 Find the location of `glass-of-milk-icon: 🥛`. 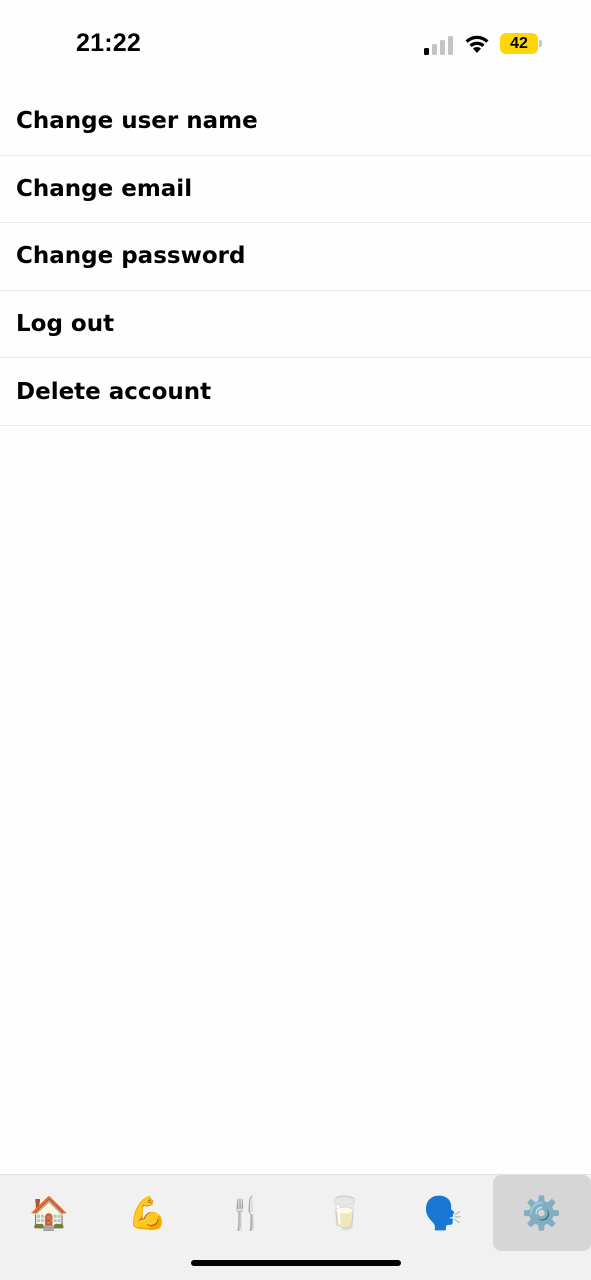

glass-of-milk-icon: 🥛 is located at coordinates (344, 1213).